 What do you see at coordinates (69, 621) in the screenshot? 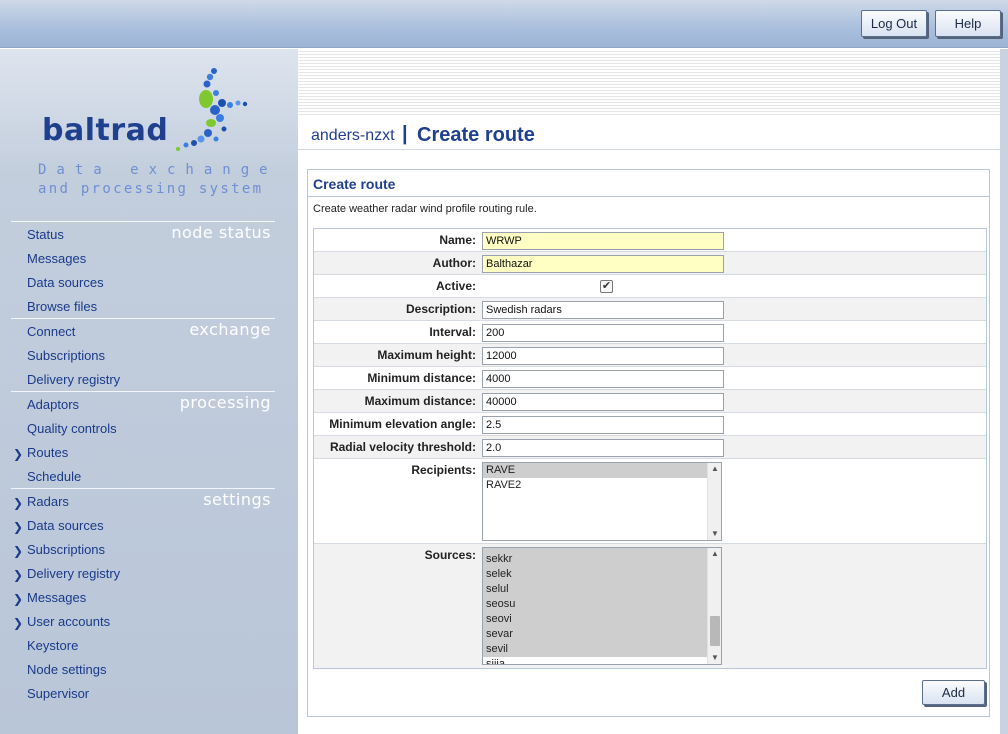
I see `nav-item-user-accounts-label: User accounts` at bounding box center [69, 621].